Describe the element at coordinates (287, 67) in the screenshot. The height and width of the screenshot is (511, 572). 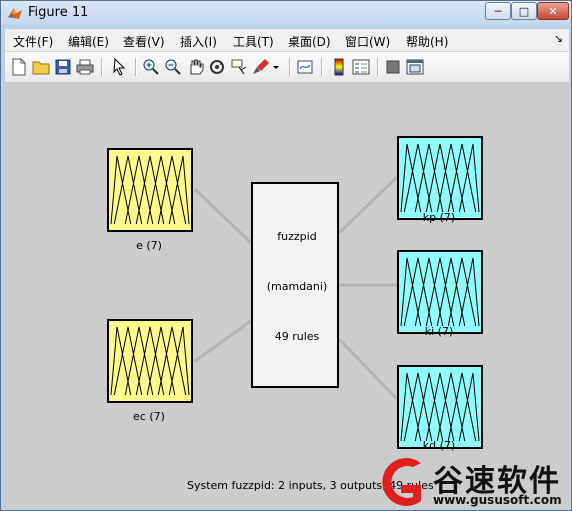
I see `figure-toolbar` at that location.